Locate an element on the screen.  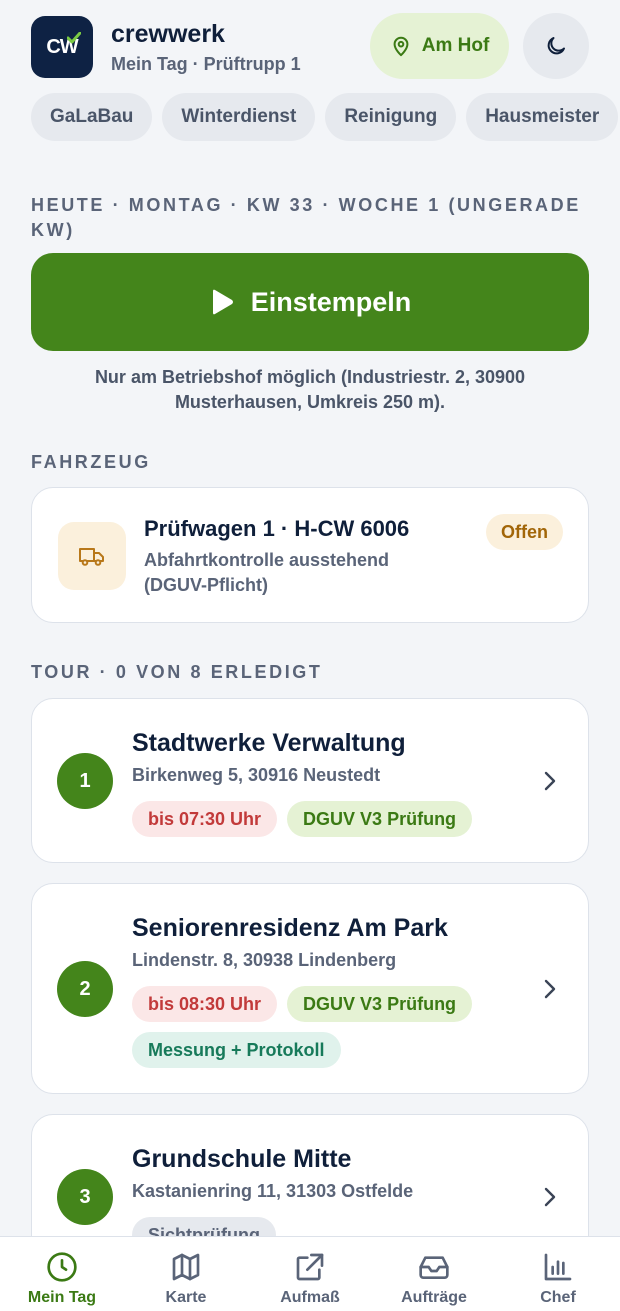
theme-toggle-button is located at coordinates (556, 46).